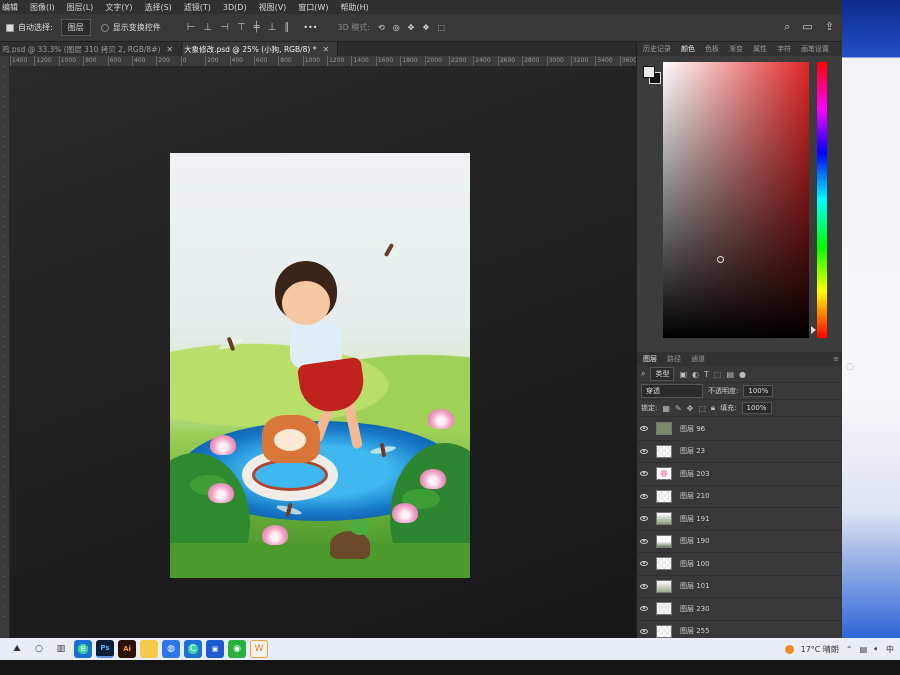 Image resolution: width=900 pixels, height=675 pixels. I want to click on more-options-button: •••, so click(310, 27).